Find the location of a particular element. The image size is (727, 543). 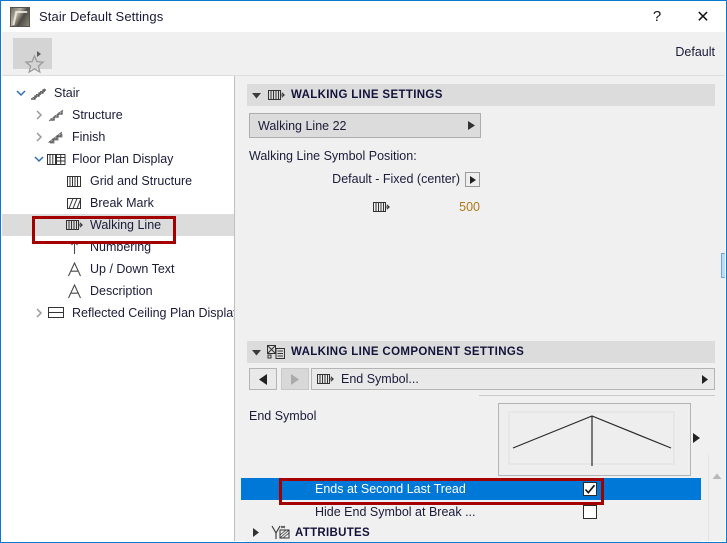

rcp-icon is located at coordinates (56, 313).